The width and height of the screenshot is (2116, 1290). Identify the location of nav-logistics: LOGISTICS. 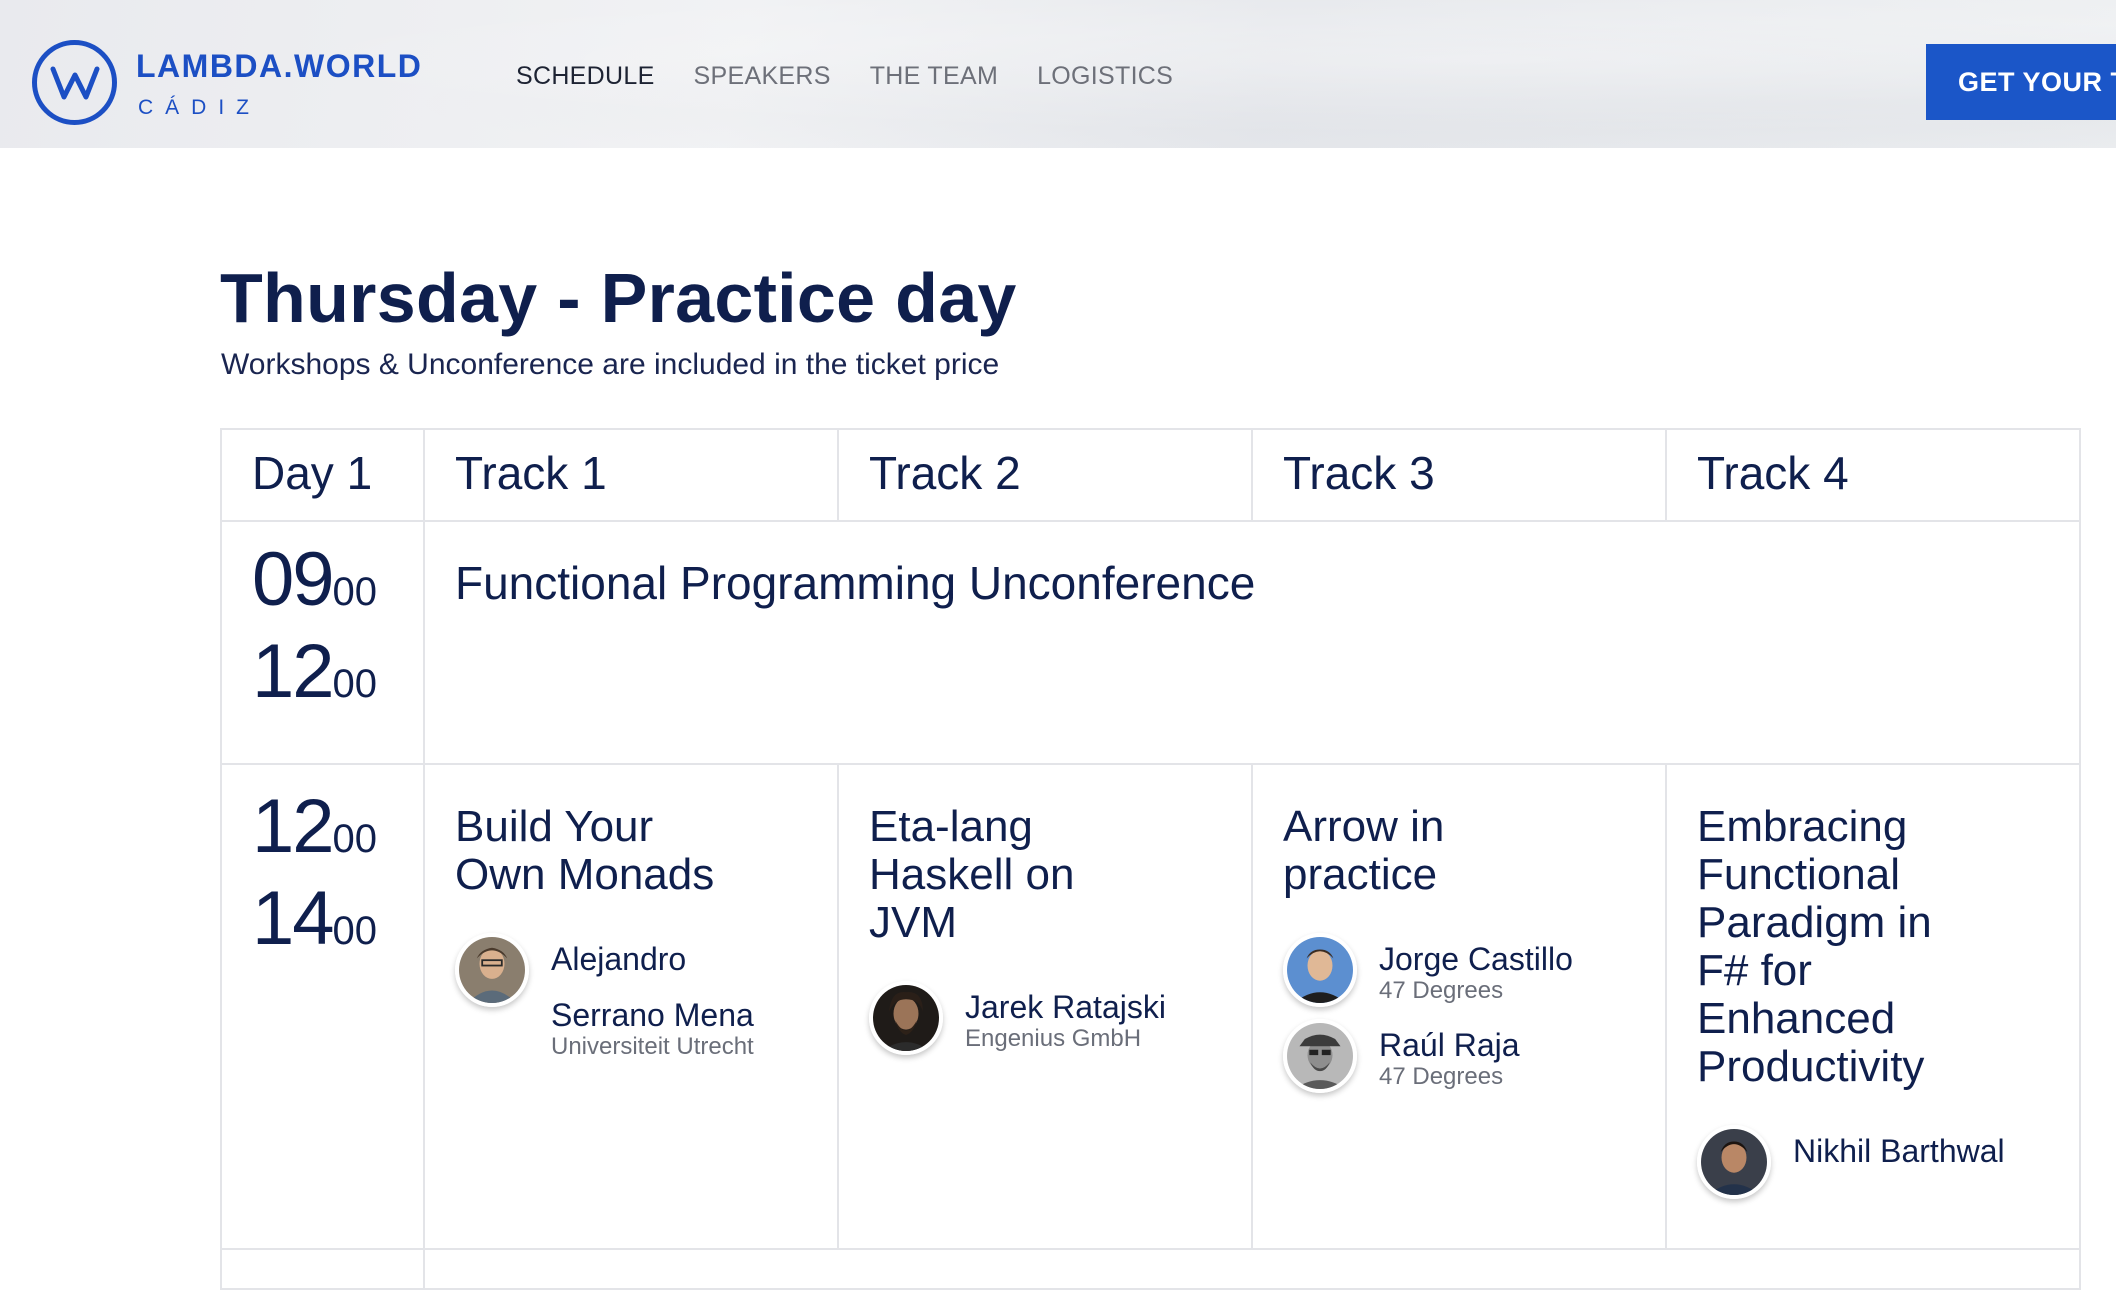
(1105, 76).